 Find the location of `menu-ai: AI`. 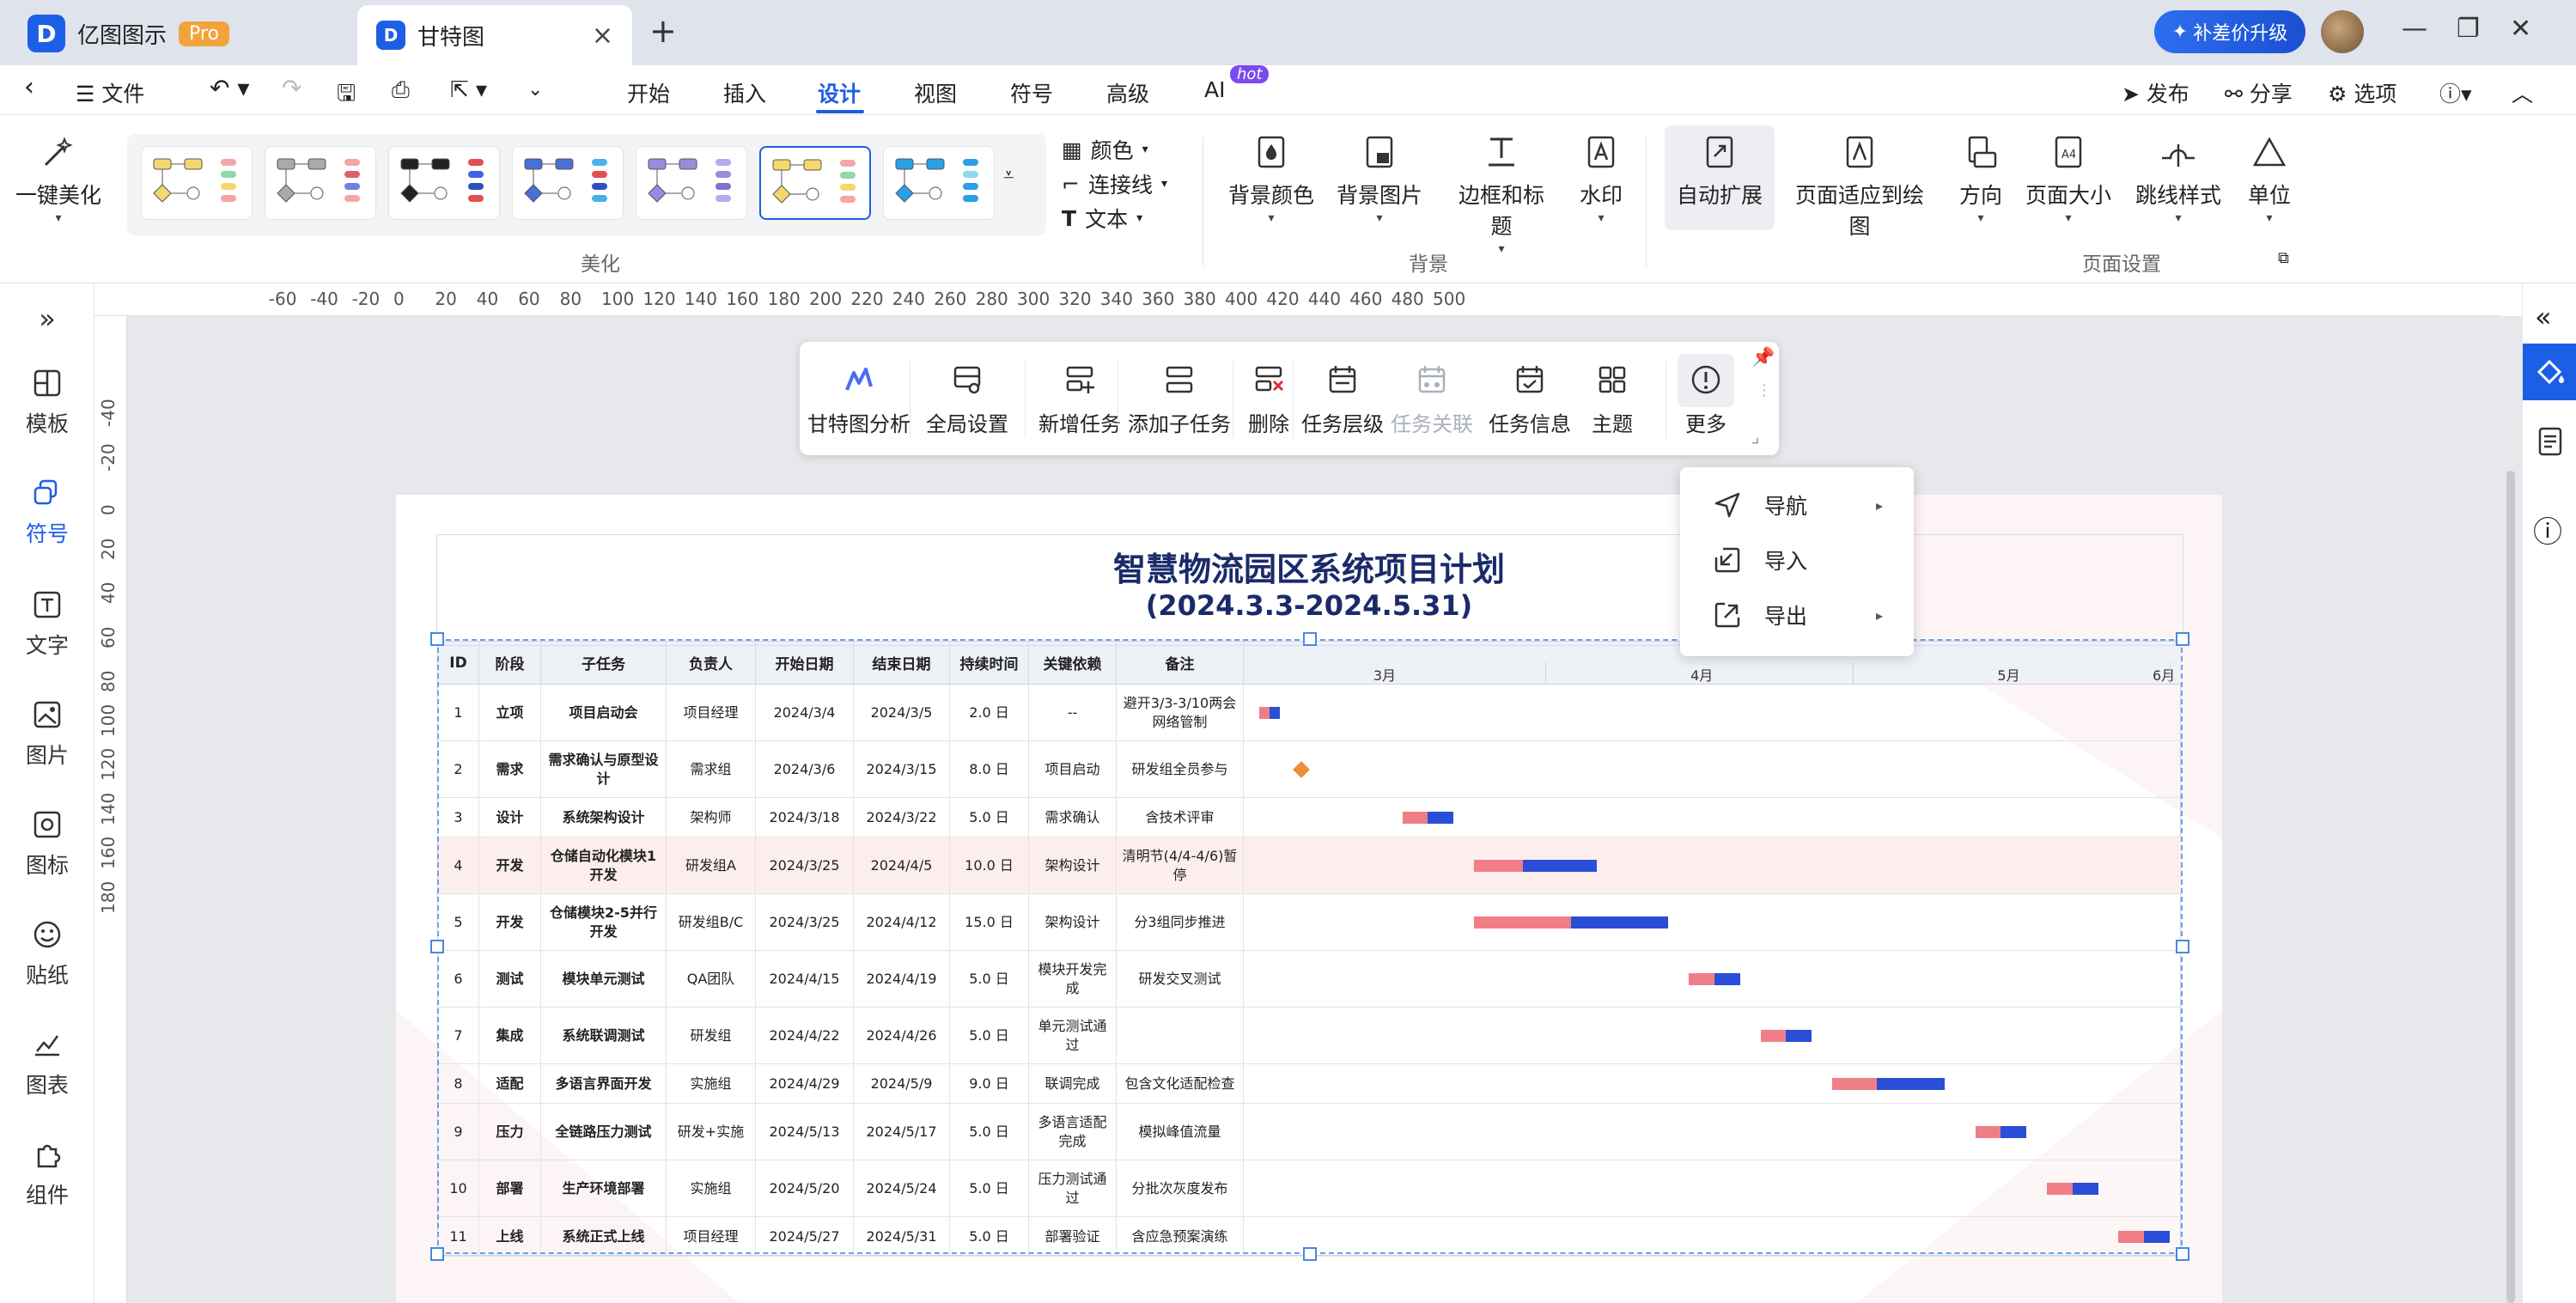

menu-ai: AI is located at coordinates (1214, 90).